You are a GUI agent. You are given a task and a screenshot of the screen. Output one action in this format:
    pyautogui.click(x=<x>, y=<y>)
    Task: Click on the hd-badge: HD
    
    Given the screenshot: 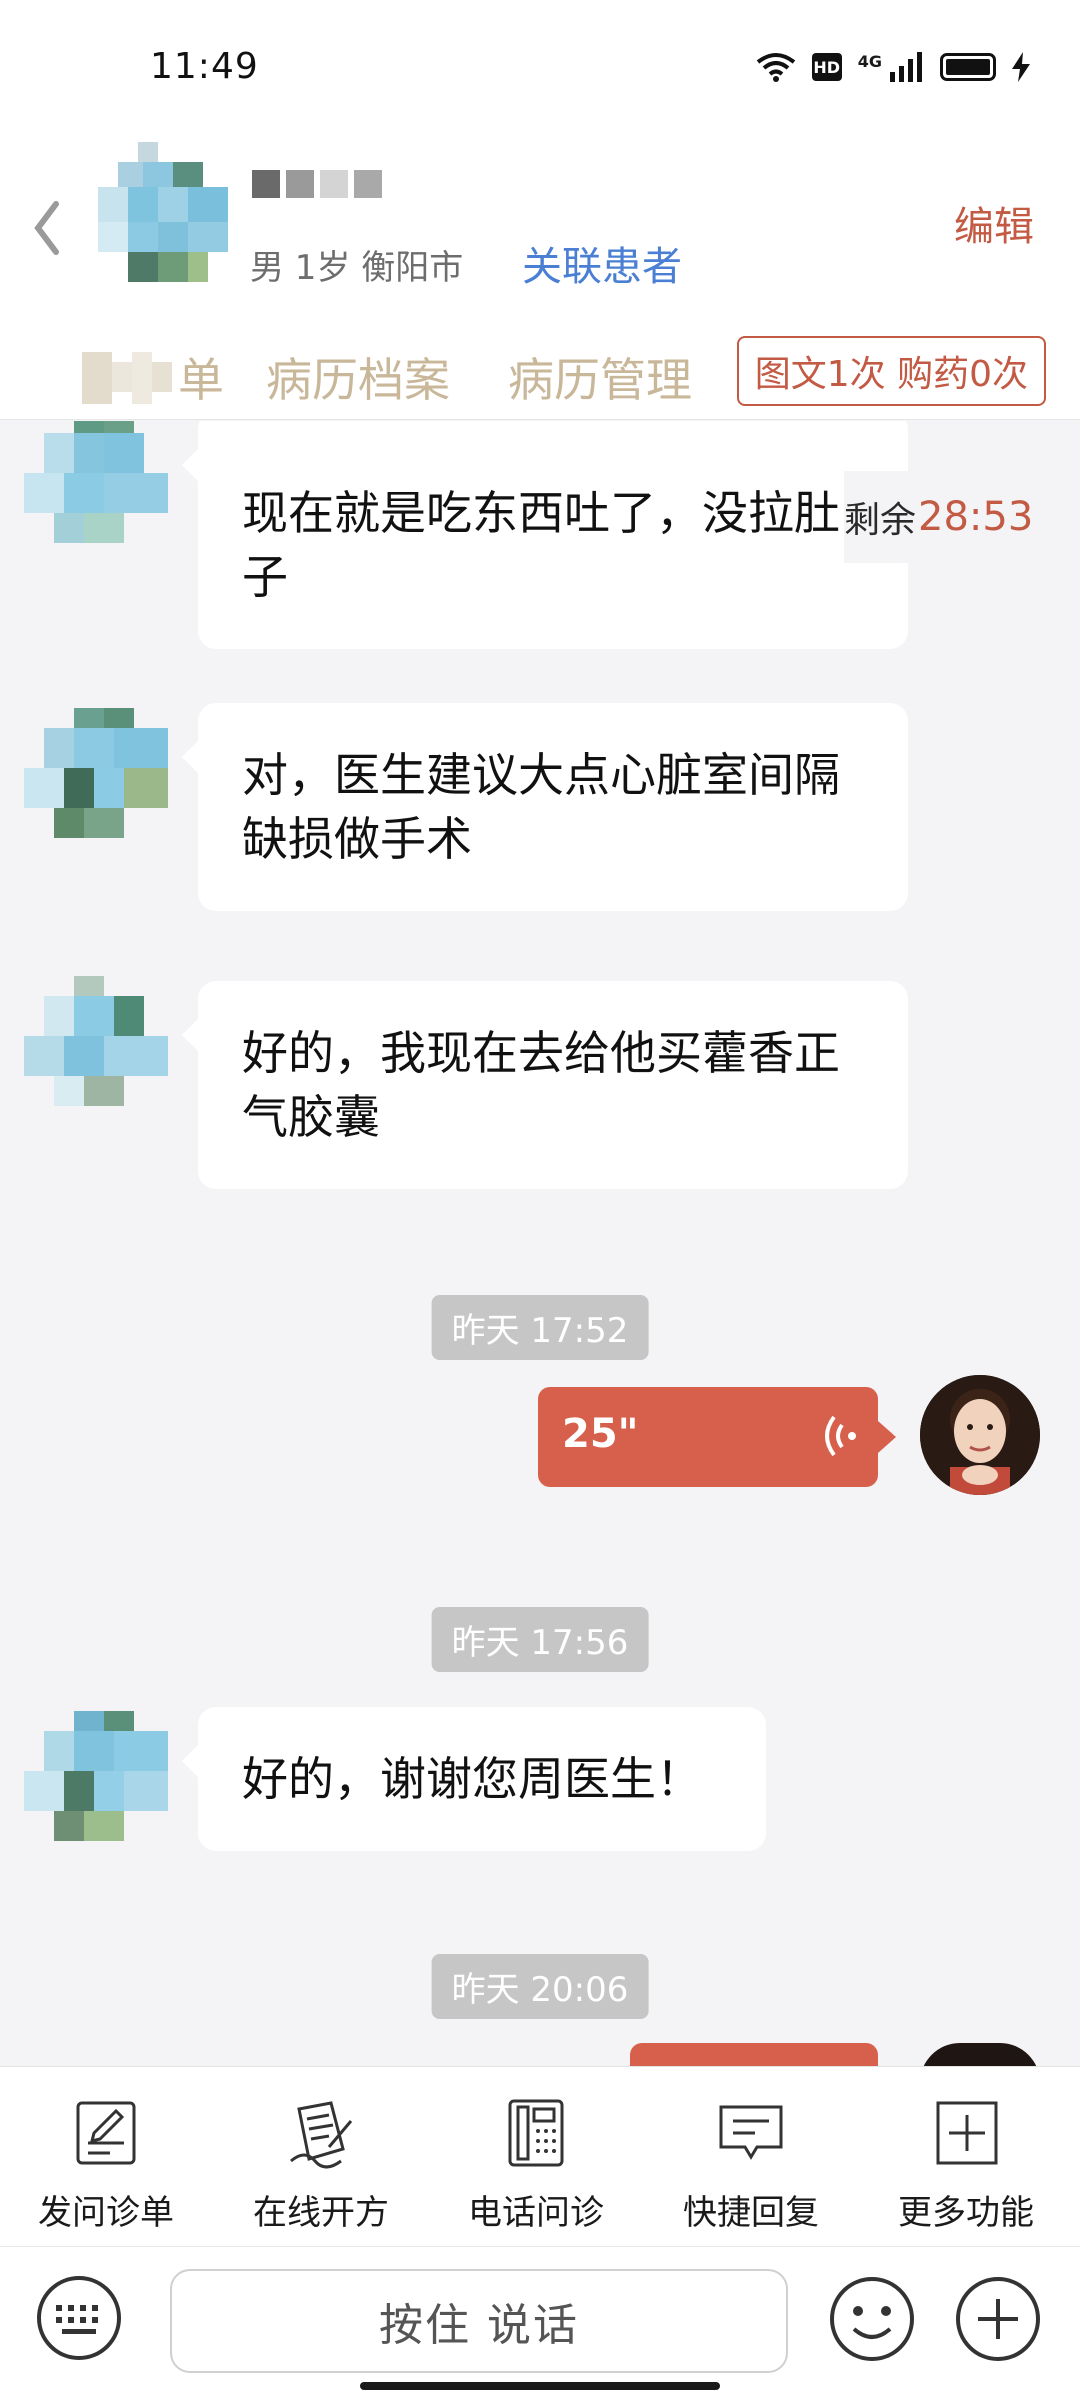 What is the action you would take?
    pyautogui.click(x=826, y=67)
    